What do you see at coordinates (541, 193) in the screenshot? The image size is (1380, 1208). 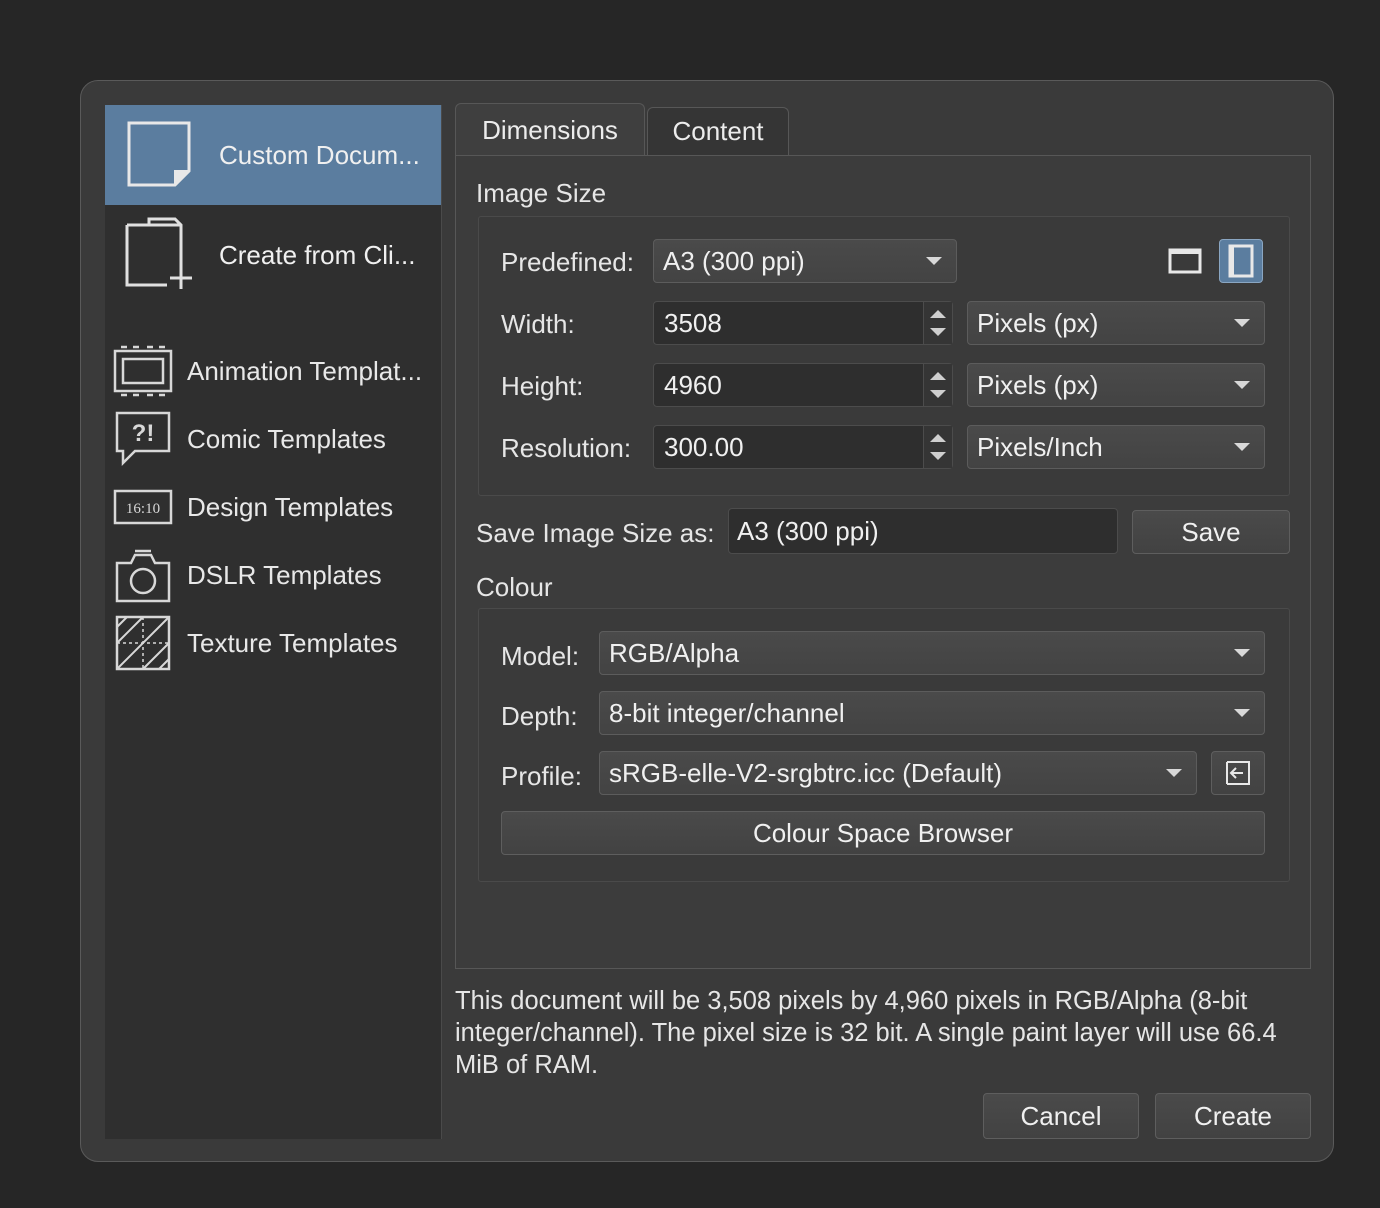 I see `image-size-title: Image Size` at bounding box center [541, 193].